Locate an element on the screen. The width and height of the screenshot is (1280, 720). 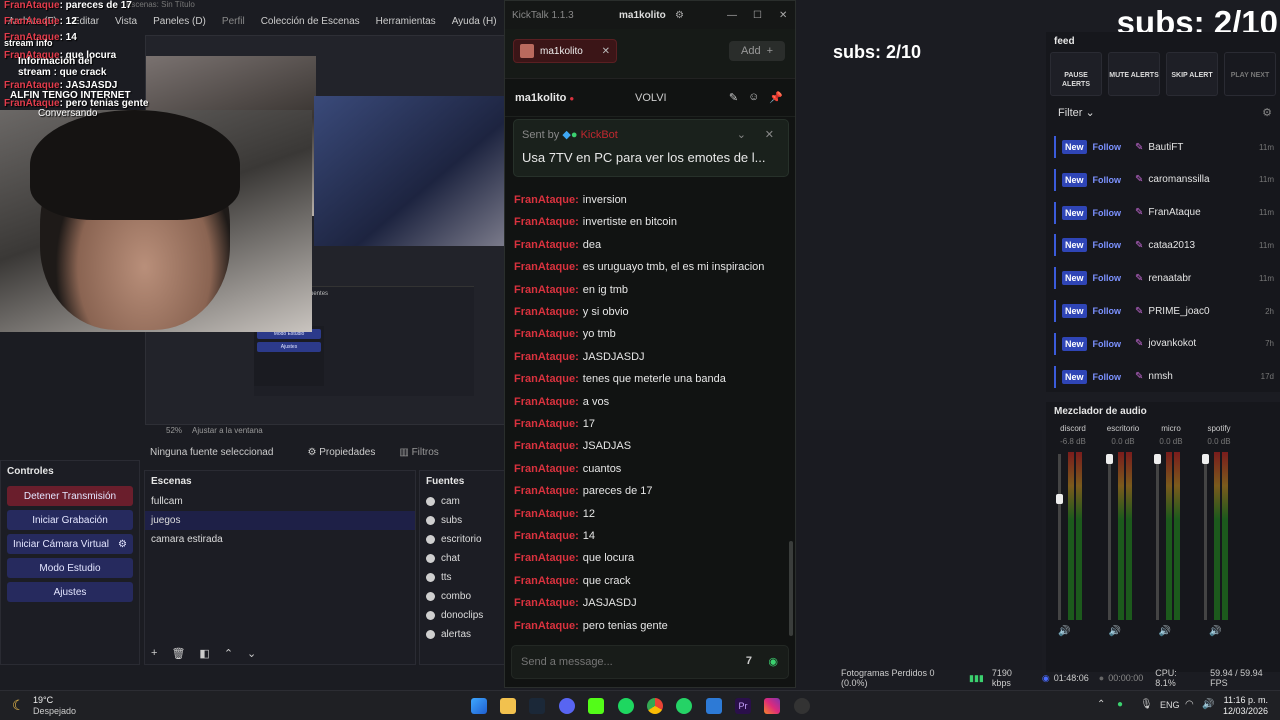
source-item: tts is located at coordinates (462, 577).